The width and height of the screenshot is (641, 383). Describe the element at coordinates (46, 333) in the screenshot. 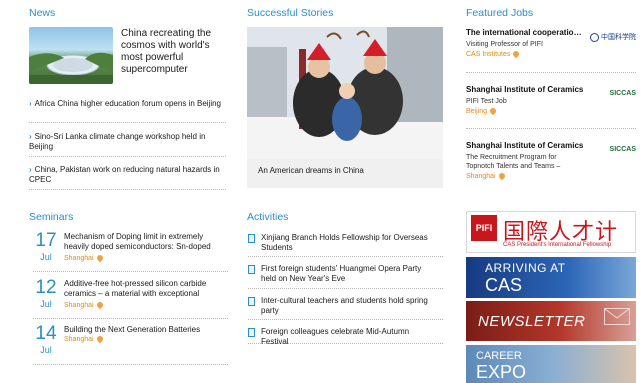

I see `seminar-day: 14` at that location.